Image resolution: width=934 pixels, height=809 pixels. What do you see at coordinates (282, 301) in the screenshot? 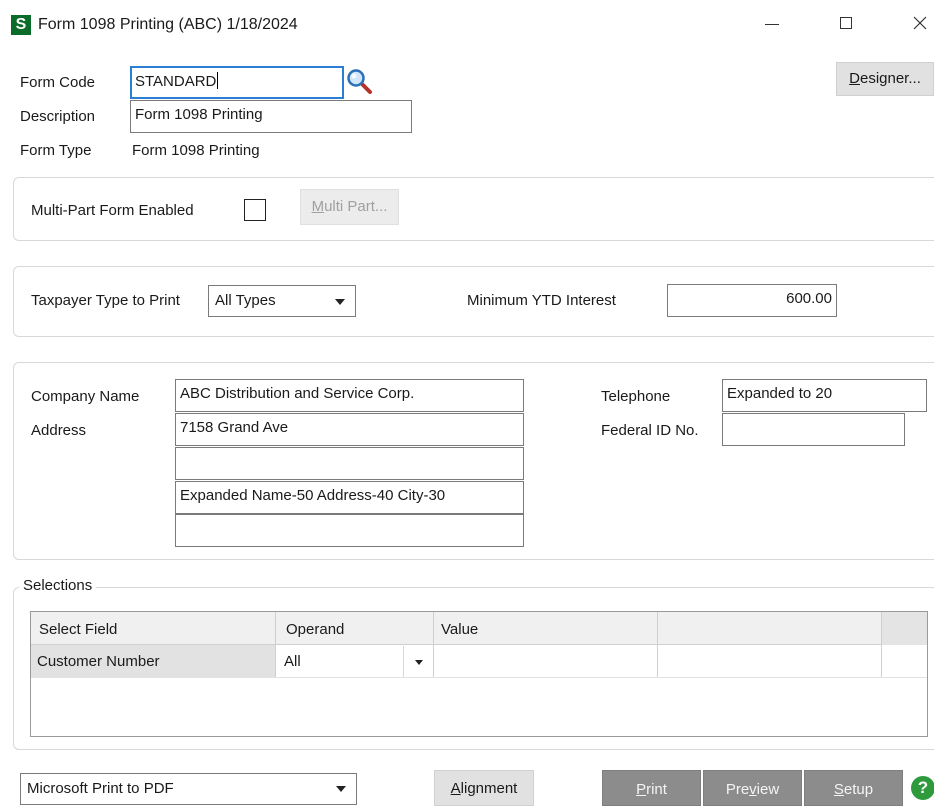
I see `taxpayer-type-select: All Types` at bounding box center [282, 301].